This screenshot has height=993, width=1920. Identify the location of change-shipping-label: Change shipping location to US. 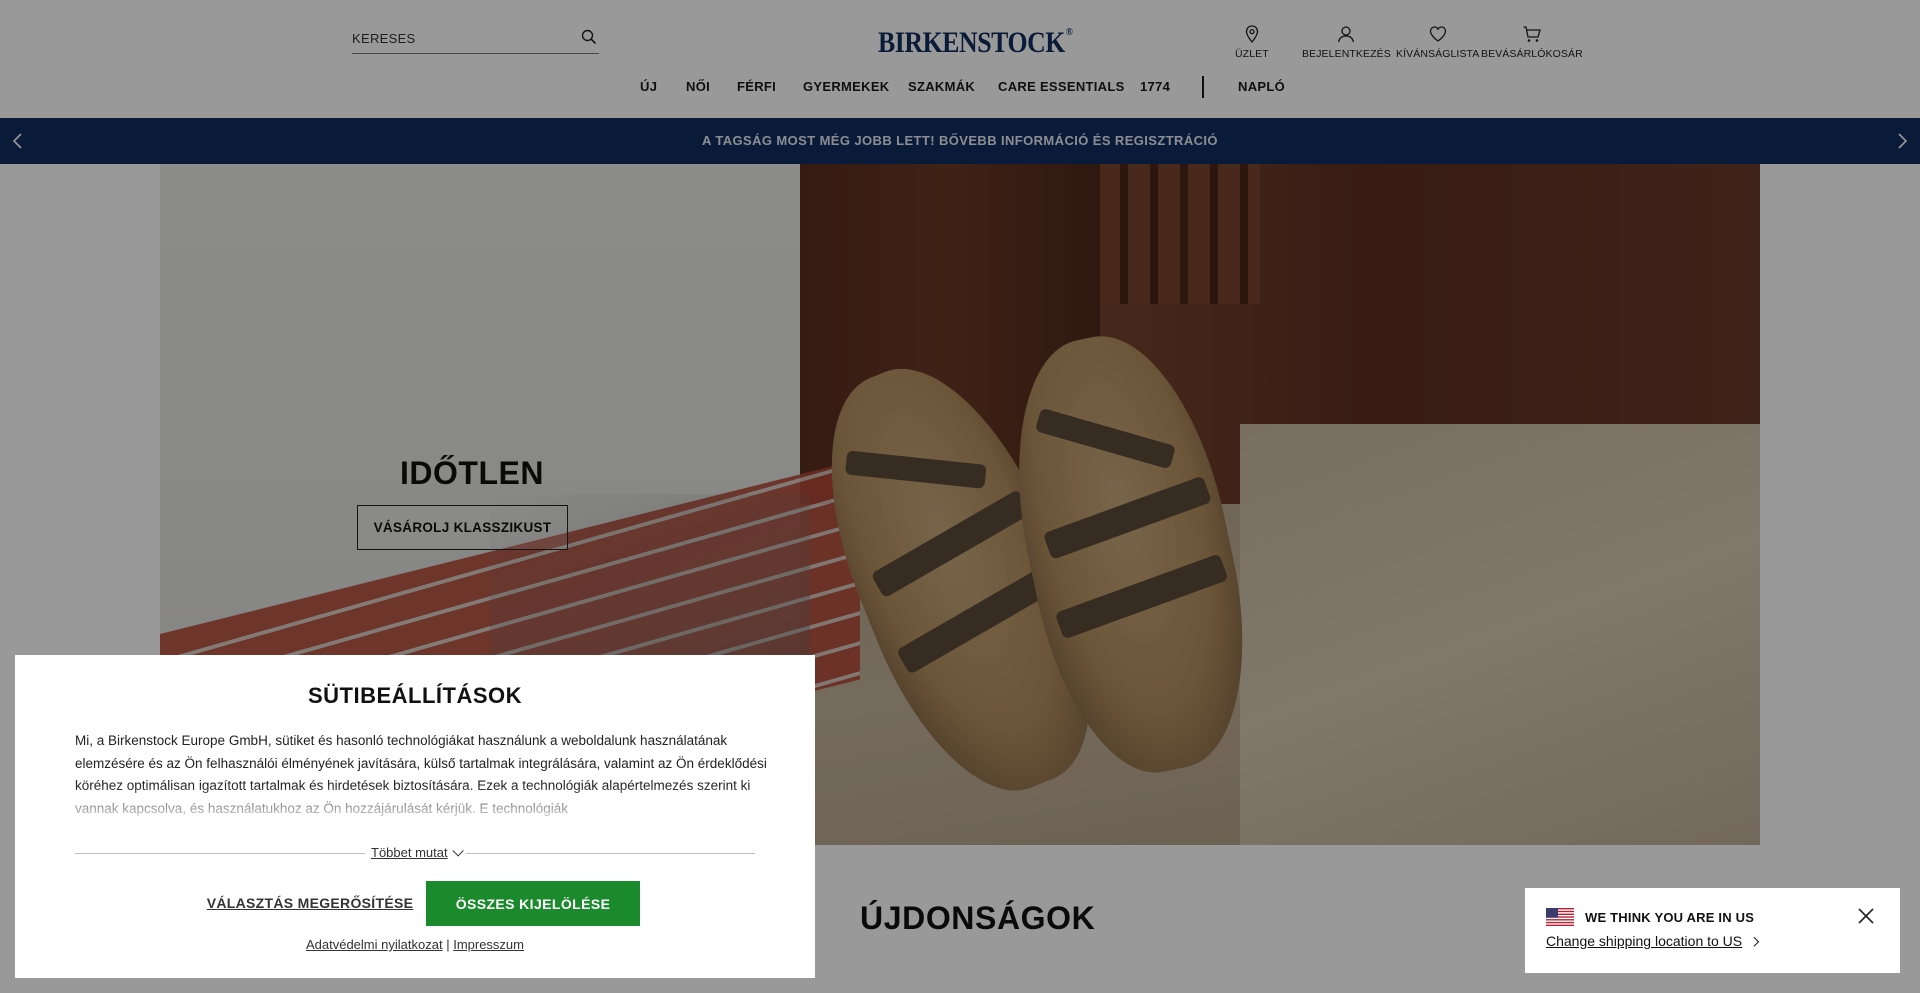
(1644, 941).